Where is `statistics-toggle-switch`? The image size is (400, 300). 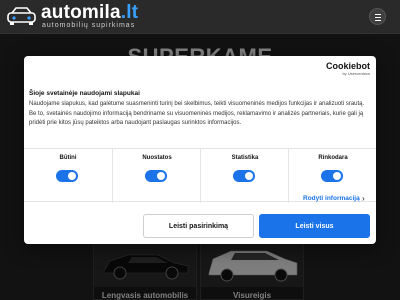
statistics-toggle-switch is located at coordinates (244, 176).